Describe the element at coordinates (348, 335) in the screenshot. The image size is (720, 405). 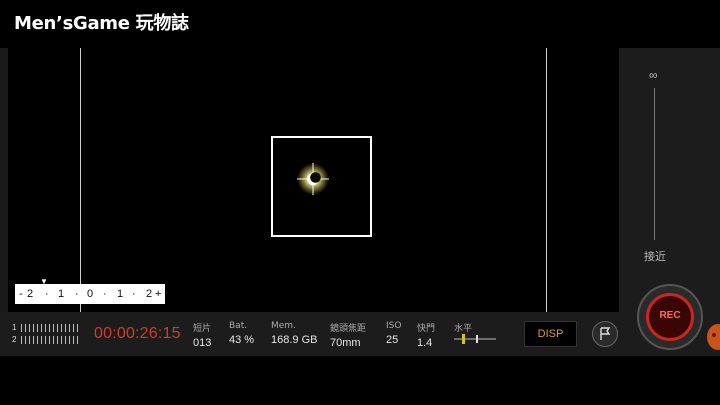
I see `focal-stat: 鏡頭焦距 70mm` at that location.